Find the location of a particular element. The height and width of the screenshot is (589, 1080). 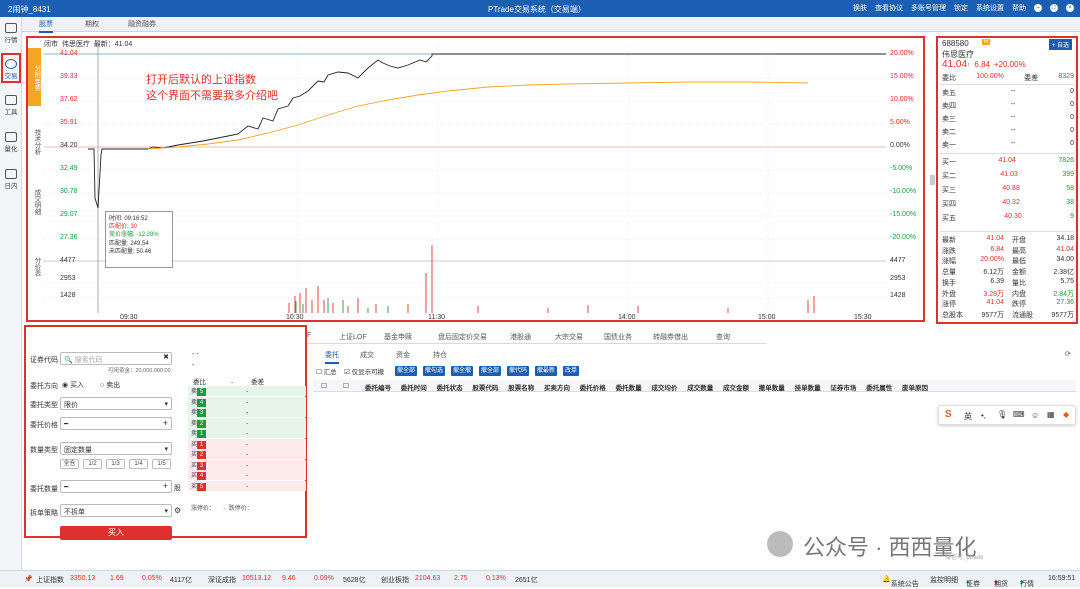

code-input: 🔍 搜索代码 ✖ is located at coordinates (116, 358).